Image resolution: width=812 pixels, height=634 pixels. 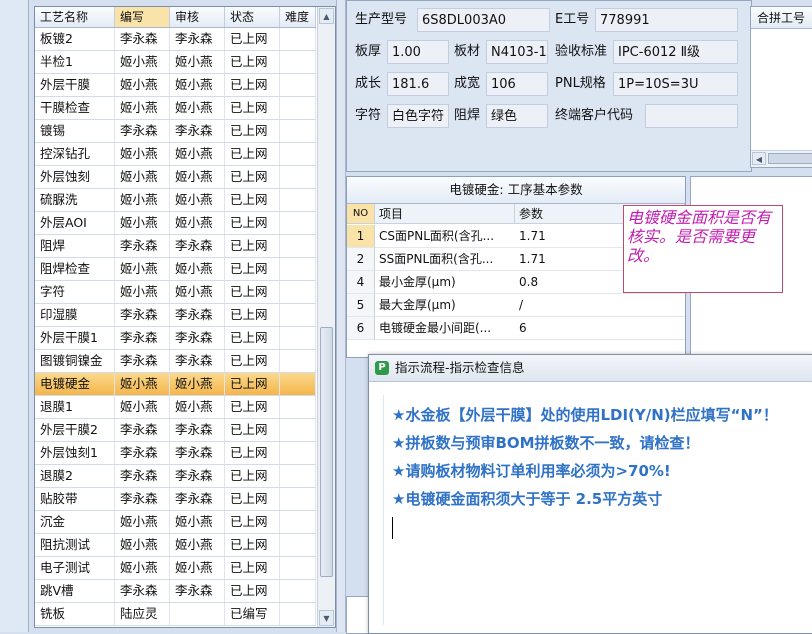 I want to click on pnl-field: 1P=10S=3U, so click(x=675, y=84).